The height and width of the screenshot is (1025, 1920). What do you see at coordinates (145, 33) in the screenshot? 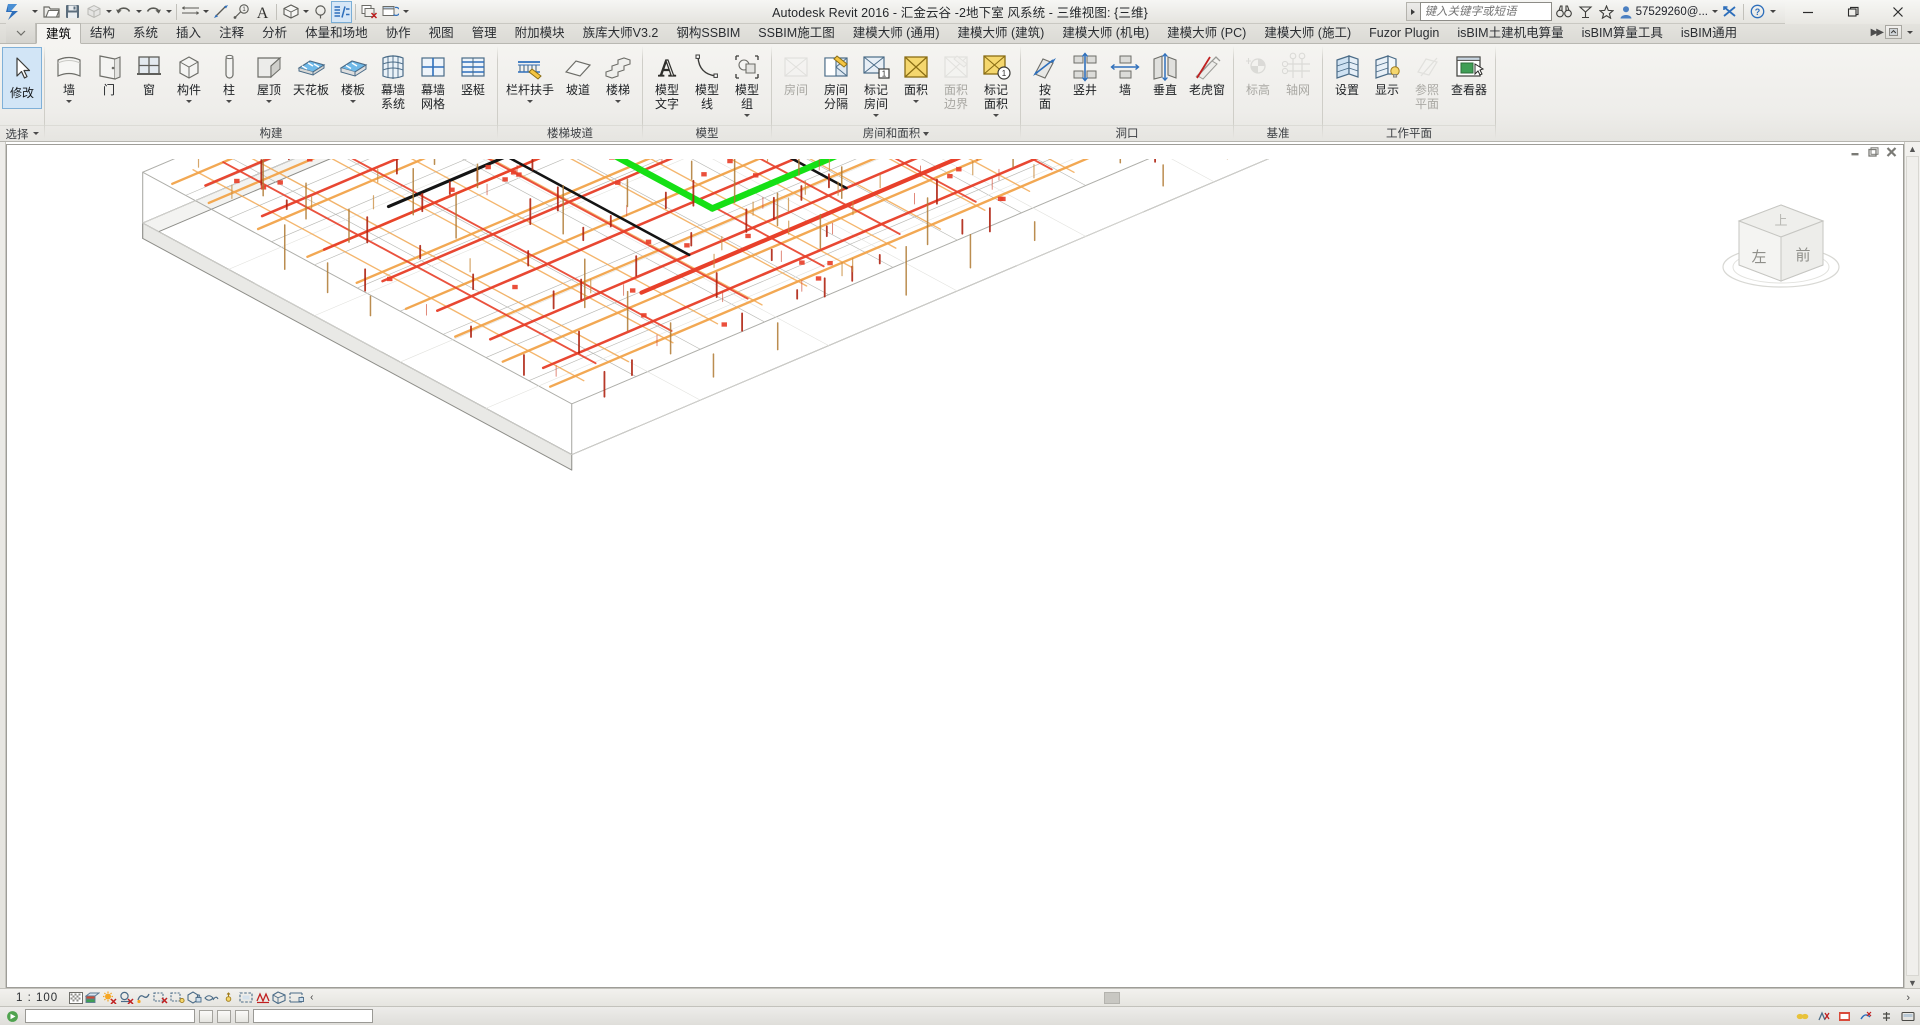
I see `ribbon-tab: 系统` at bounding box center [145, 33].